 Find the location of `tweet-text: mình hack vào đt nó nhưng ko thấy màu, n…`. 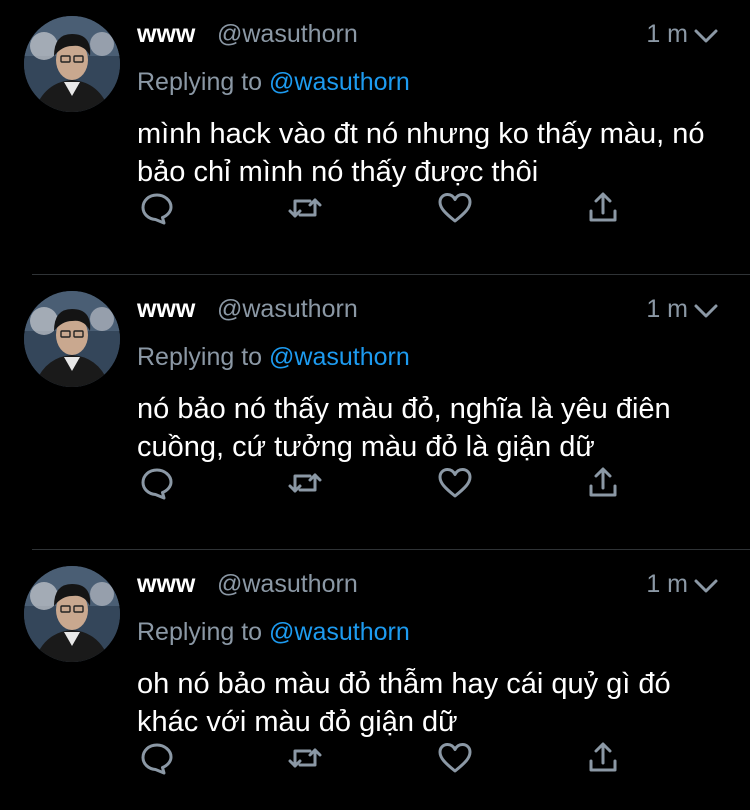

tweet-text: mình hack vào đt nó nhưng ko thấy màu, n… is located at coordinates (421, 153).